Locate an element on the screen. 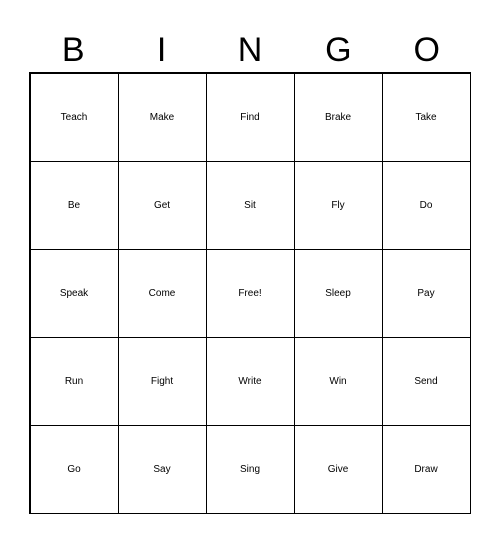 Image resolution: width=500 pixels, height=544 pixels. bingo-cell: Go is located at coordinates (74, 469).